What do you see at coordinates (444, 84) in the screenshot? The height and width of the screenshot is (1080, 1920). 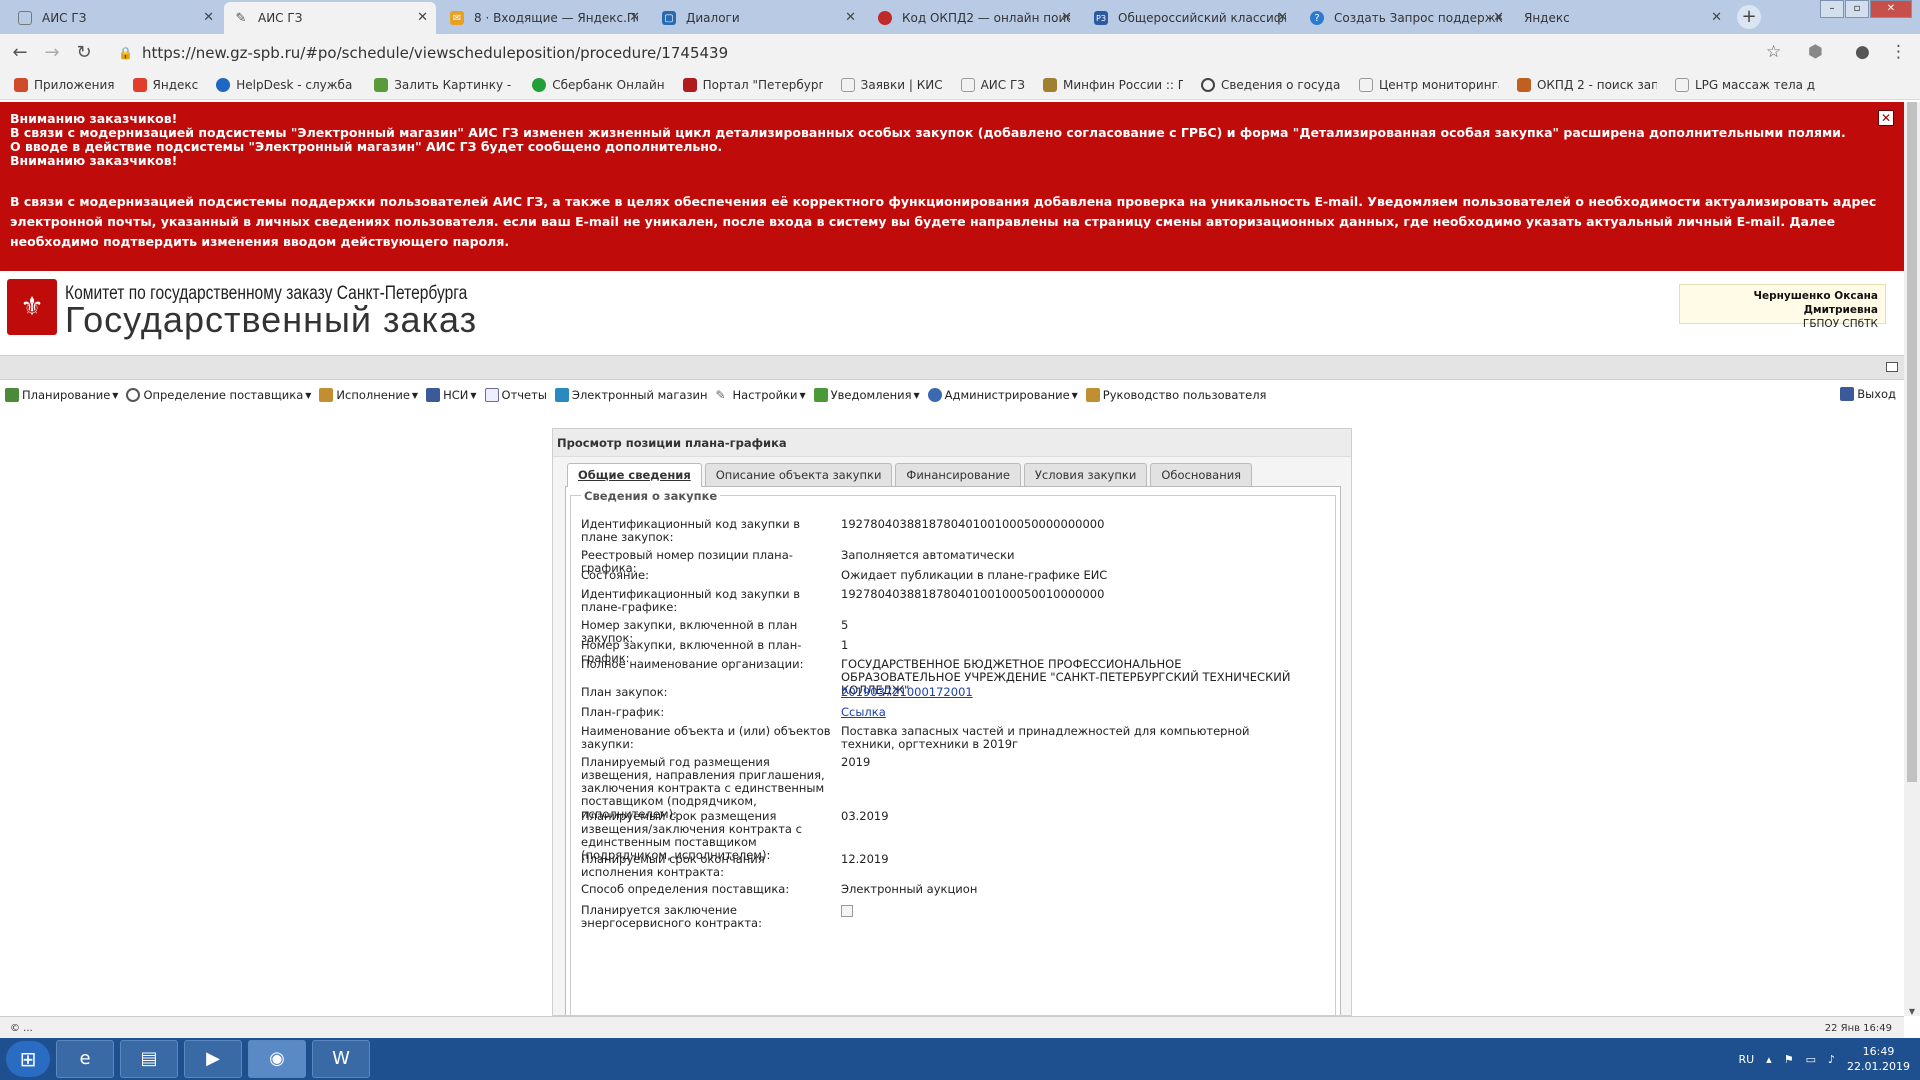 I see `bookmark-item: Залить Картинку - За` at bounding box center [444, 84].